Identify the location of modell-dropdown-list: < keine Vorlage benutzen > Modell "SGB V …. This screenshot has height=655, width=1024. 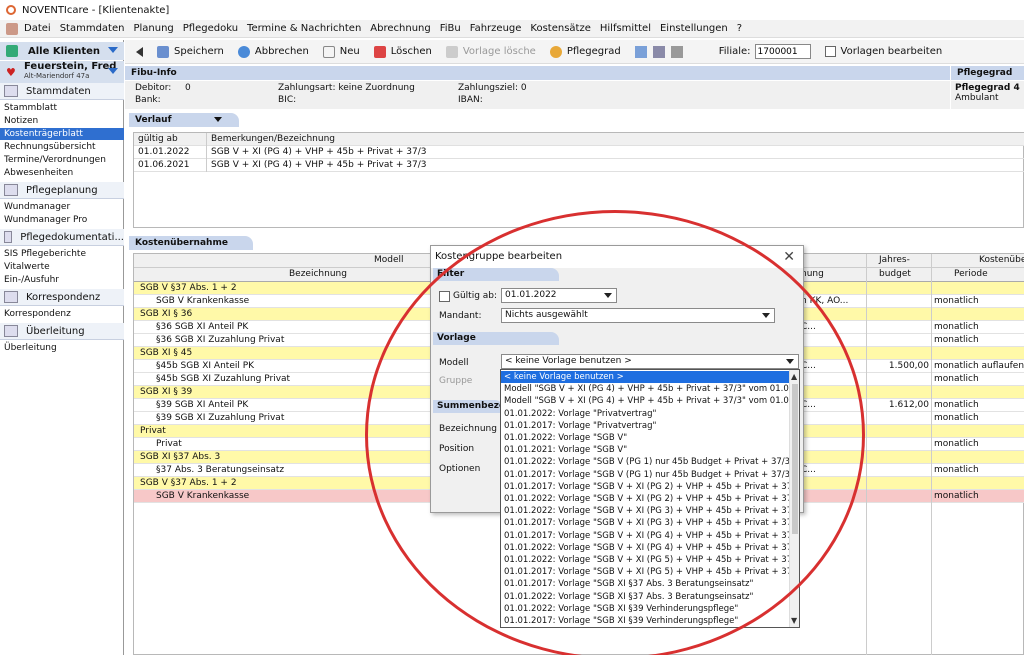
(650, 498).